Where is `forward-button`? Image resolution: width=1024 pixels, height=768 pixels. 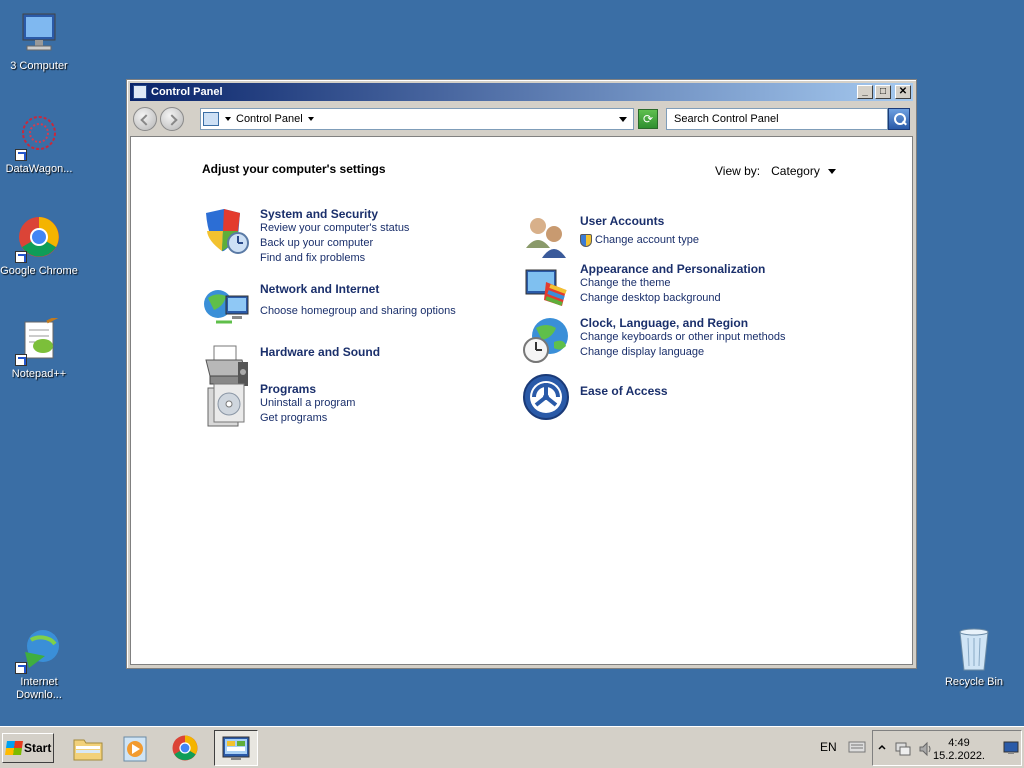 forward-button is located at coordinates (172, 119).